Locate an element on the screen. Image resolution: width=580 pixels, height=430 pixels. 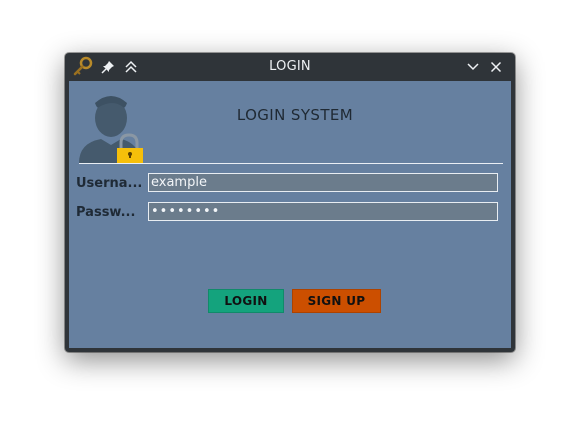
window-title: LOGIN is located at coordinates (290, 66).